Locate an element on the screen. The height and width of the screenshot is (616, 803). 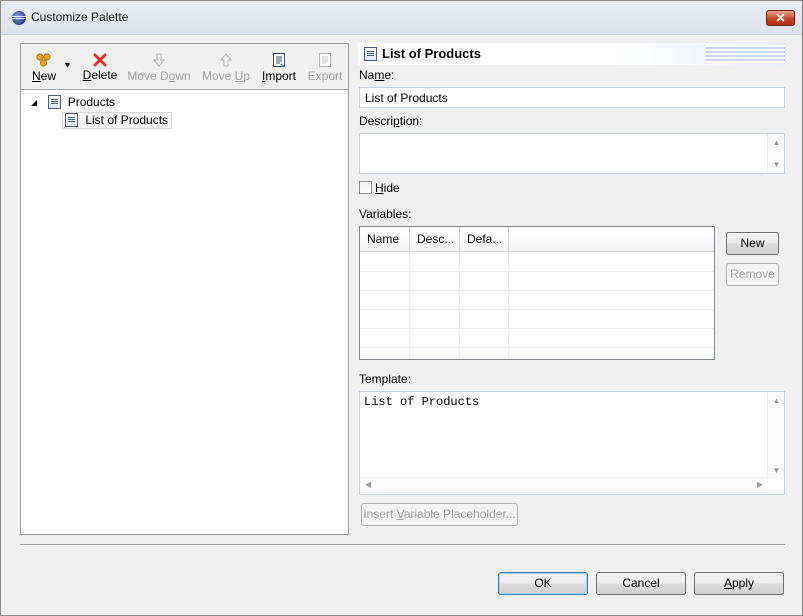
description-label: Description: is located at coordinates (391, 121).